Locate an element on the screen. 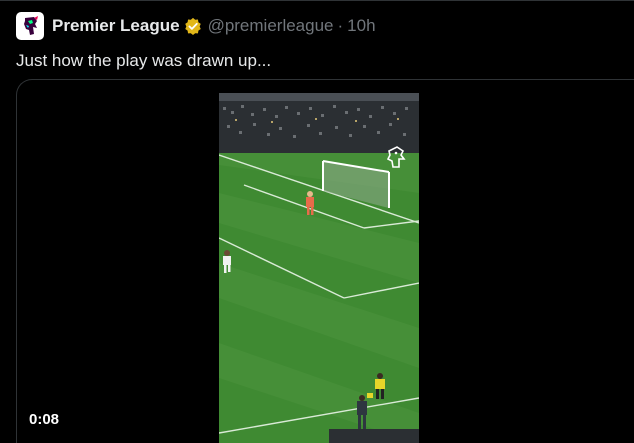 This screenshot has height=443, width=634. author-handle: @premierleague is located at coordinates (271, 26).